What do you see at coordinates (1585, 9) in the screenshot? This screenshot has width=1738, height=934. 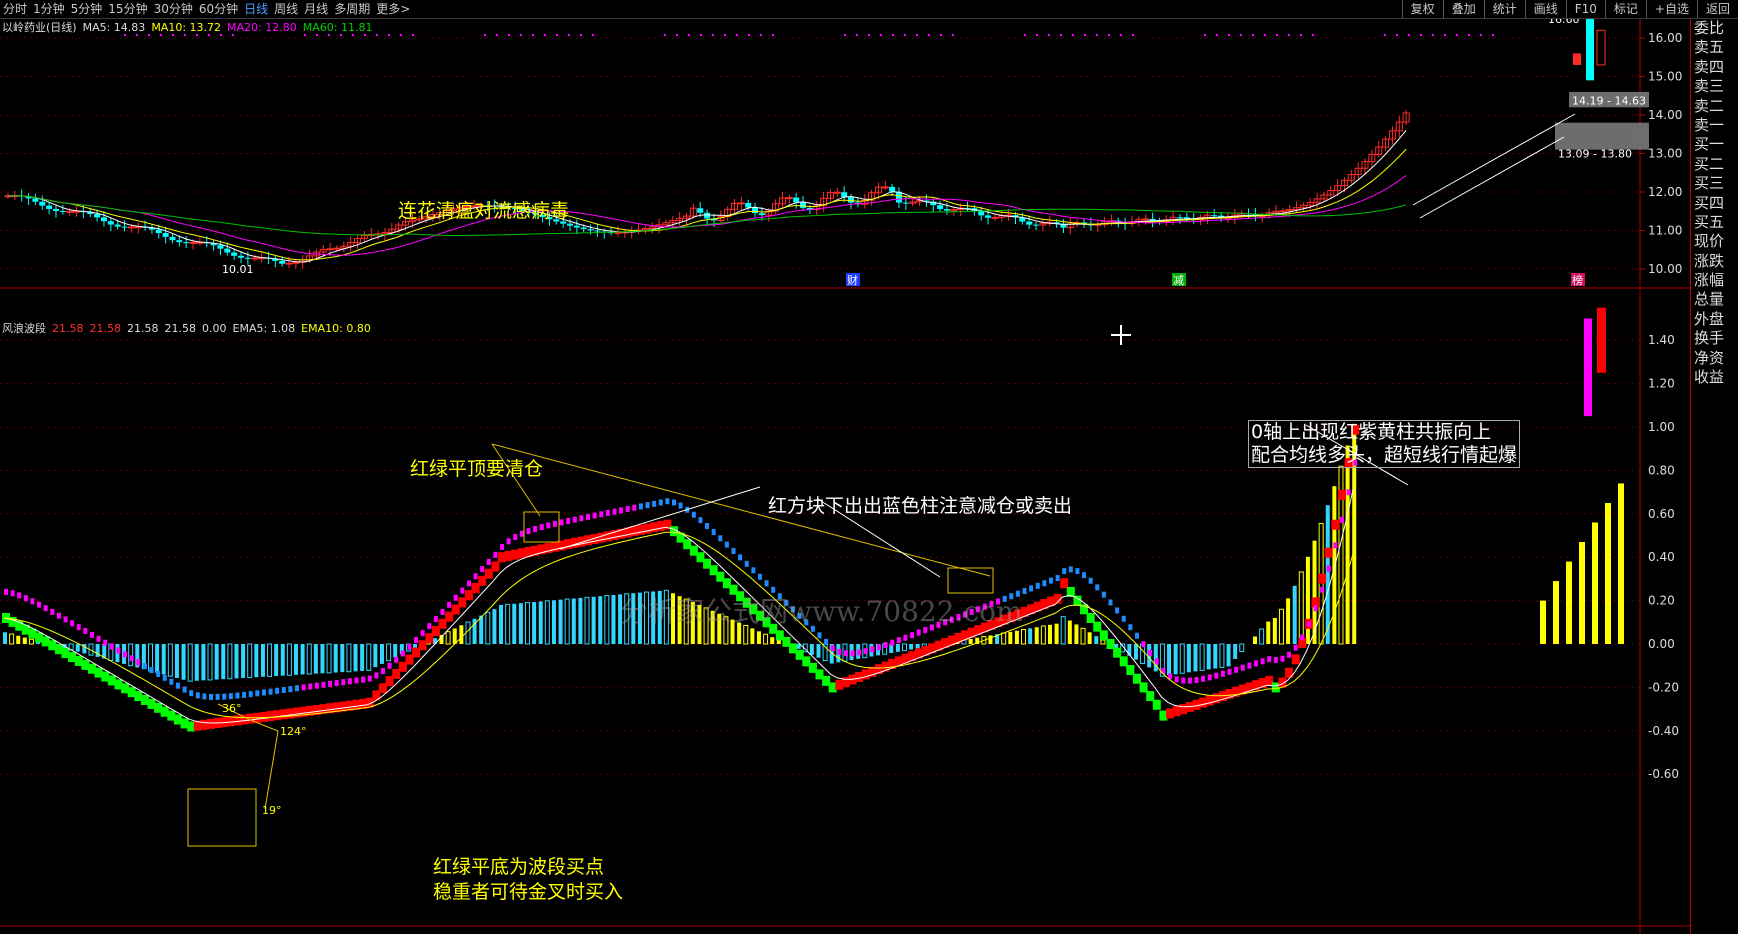 I see `toolbar-button-4: F10` at bounding box center [1585, 9].